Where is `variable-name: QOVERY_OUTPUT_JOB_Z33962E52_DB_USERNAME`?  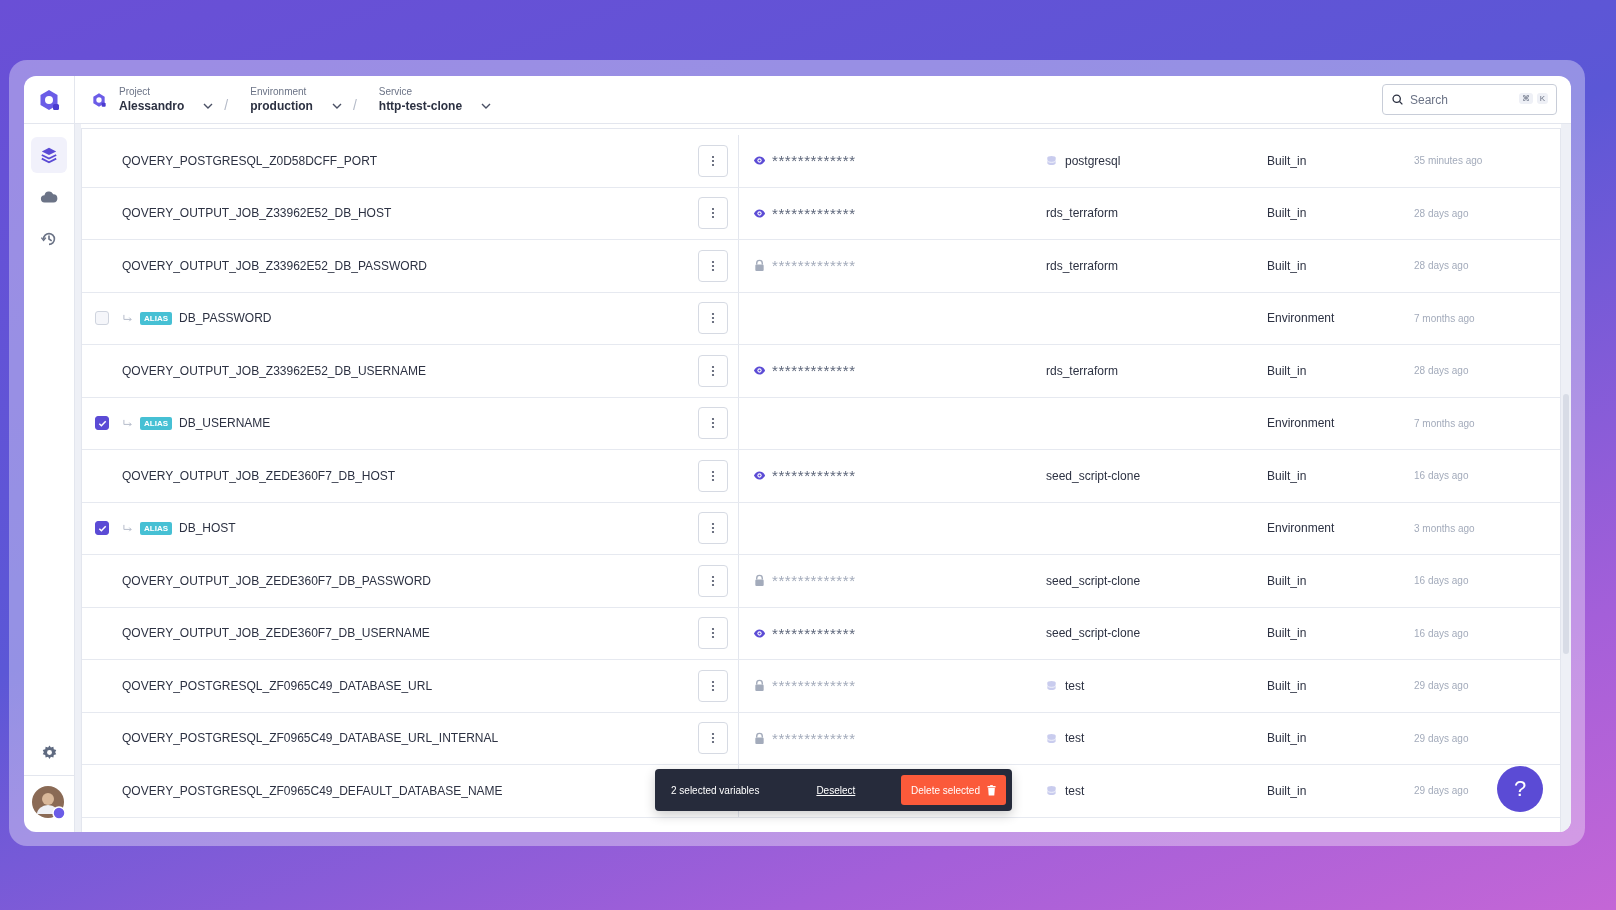 variable-name: QOVERY_OUTPUT_JOB_Z33962E52_DB_USERNAME is located at coordinates (274, 370).